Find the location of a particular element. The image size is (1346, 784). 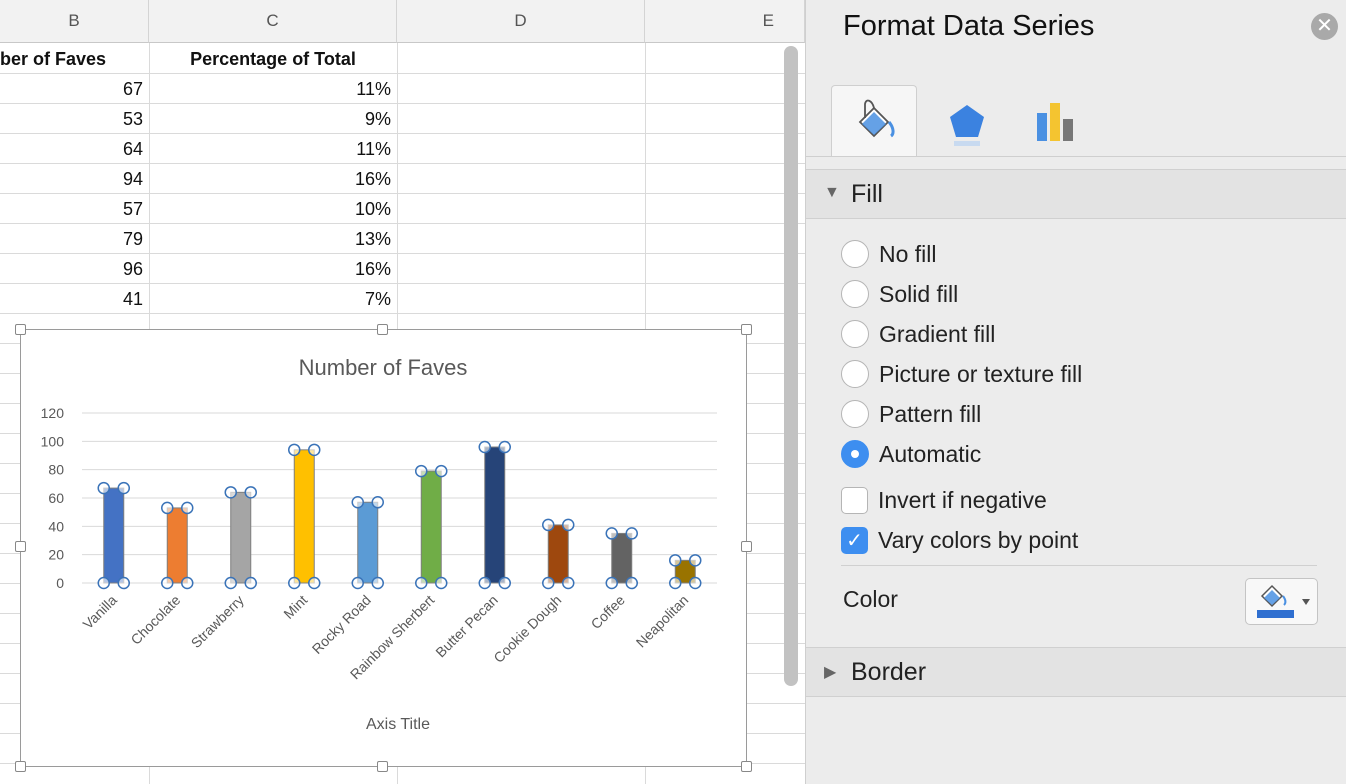

checkbox-box is located at coordinates (854, 500).